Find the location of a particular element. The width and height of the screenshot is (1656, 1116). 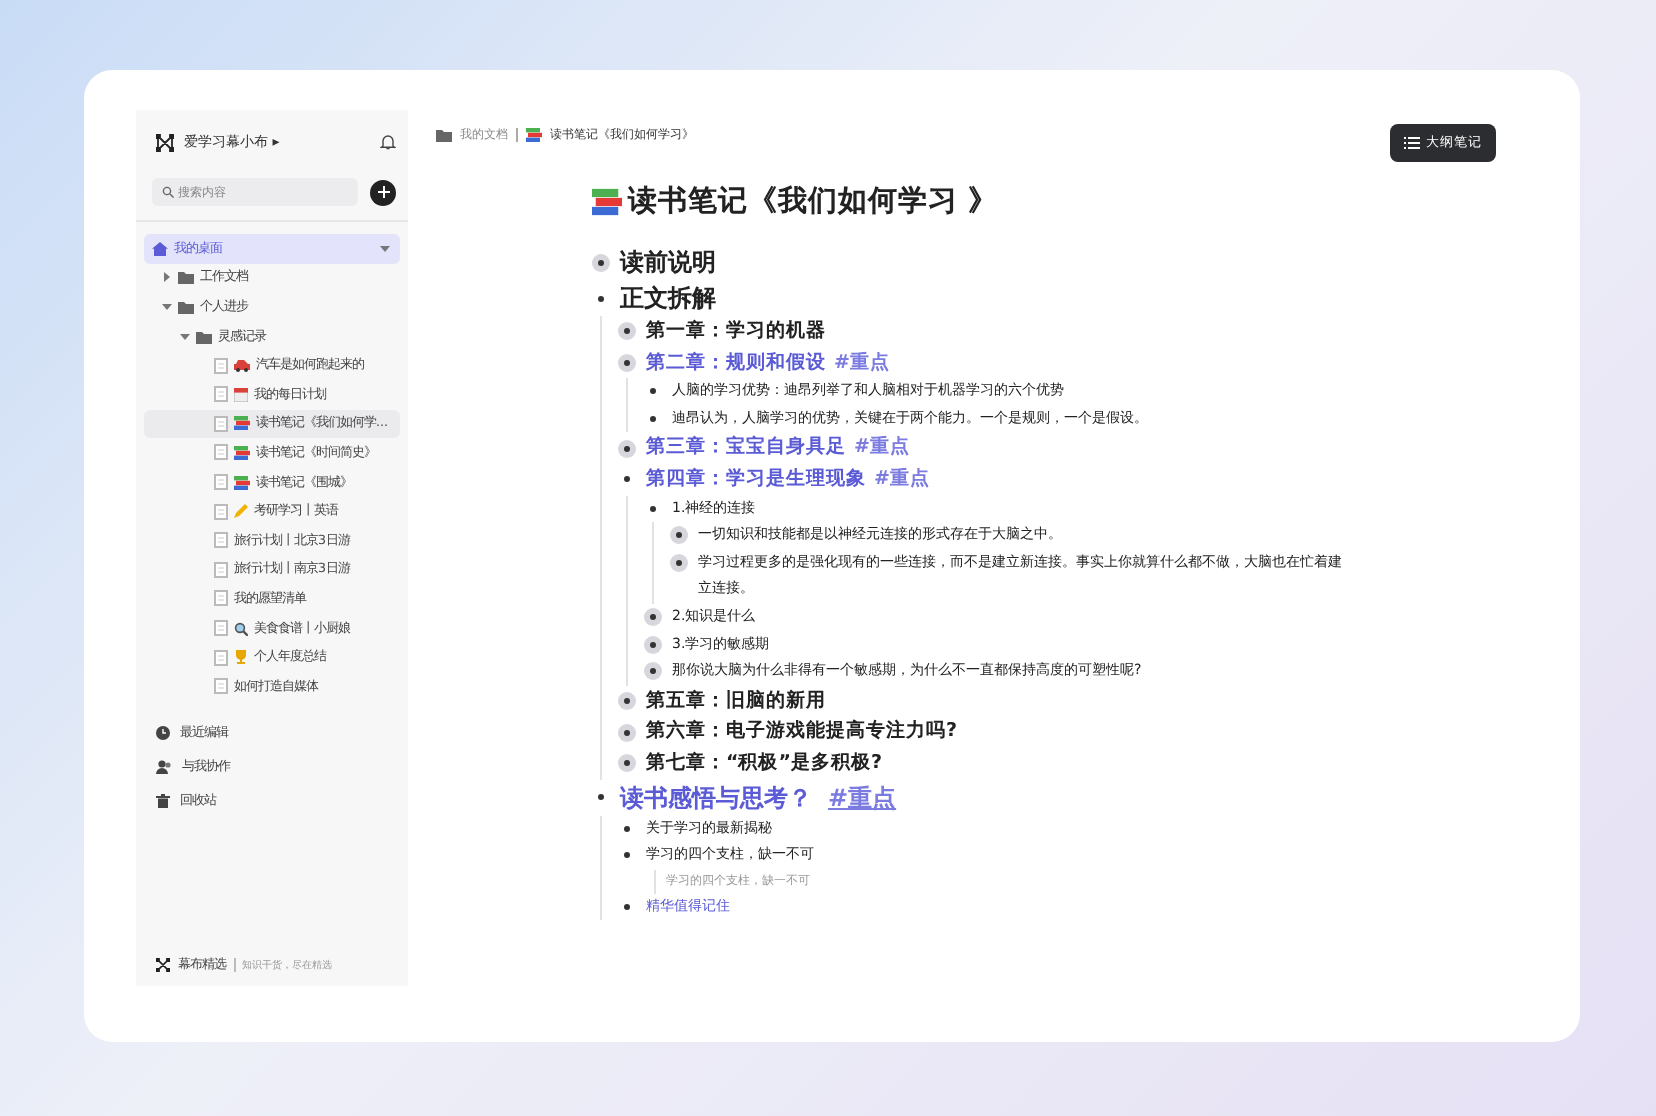

plus-icon is located at coordinates (383, 192).